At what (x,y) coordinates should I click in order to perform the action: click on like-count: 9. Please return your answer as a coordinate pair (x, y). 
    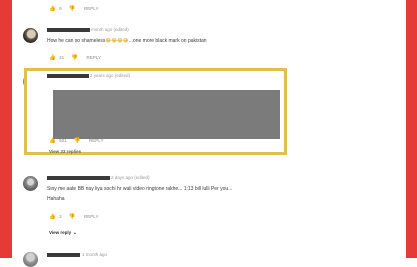
    Looking at the image, I should click on (60, 8).